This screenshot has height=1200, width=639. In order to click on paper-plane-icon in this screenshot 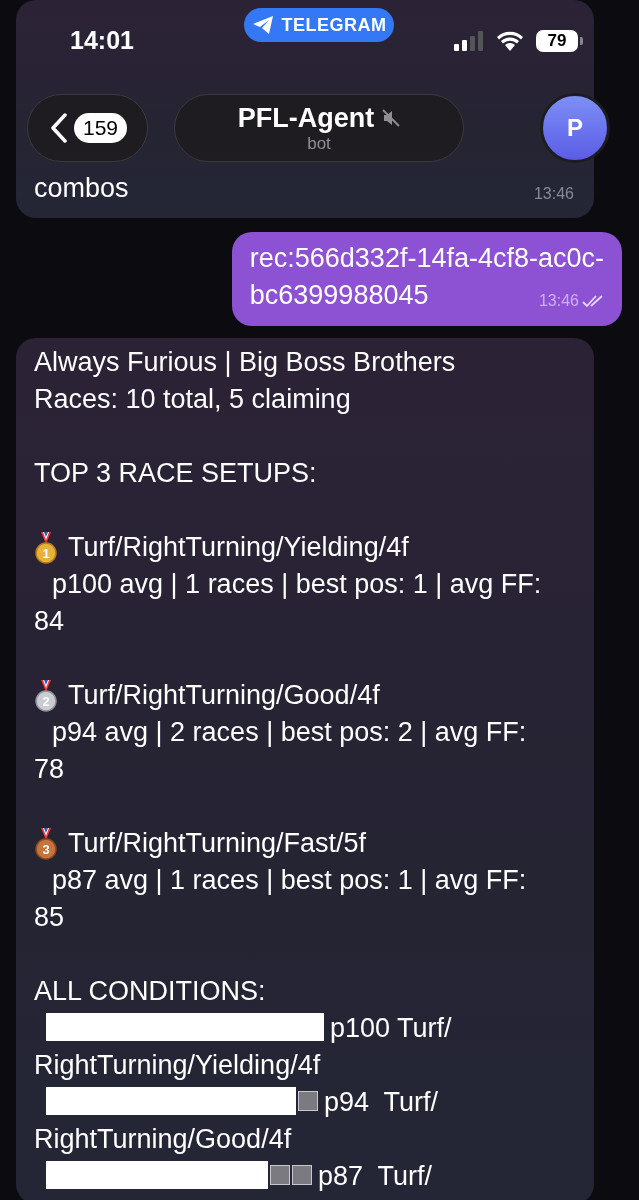, I will do `click(262, 25)`.